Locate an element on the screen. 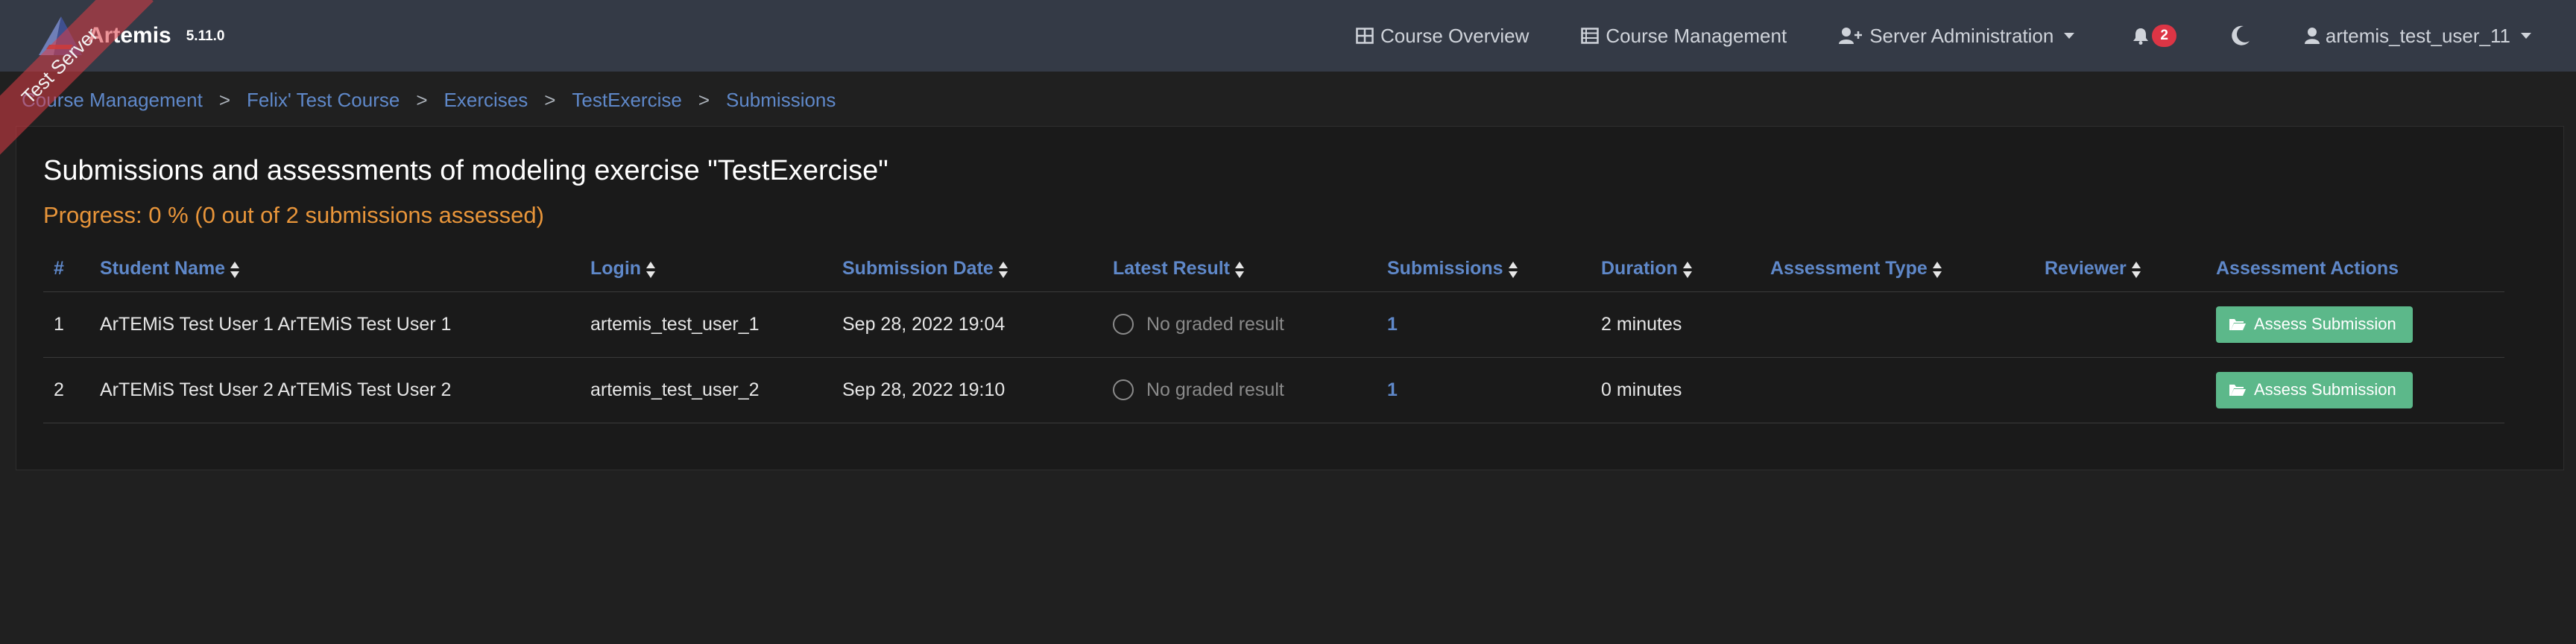 This screenshot has width=2576, height=644. nav-course-management-label: Course Management is located at coordinates (1696, 35).